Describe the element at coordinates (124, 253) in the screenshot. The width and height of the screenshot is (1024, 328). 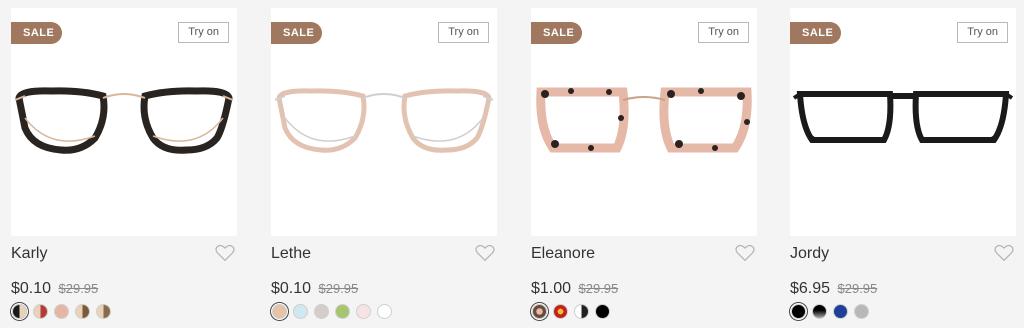
I see `product-name: Karly` at that location.